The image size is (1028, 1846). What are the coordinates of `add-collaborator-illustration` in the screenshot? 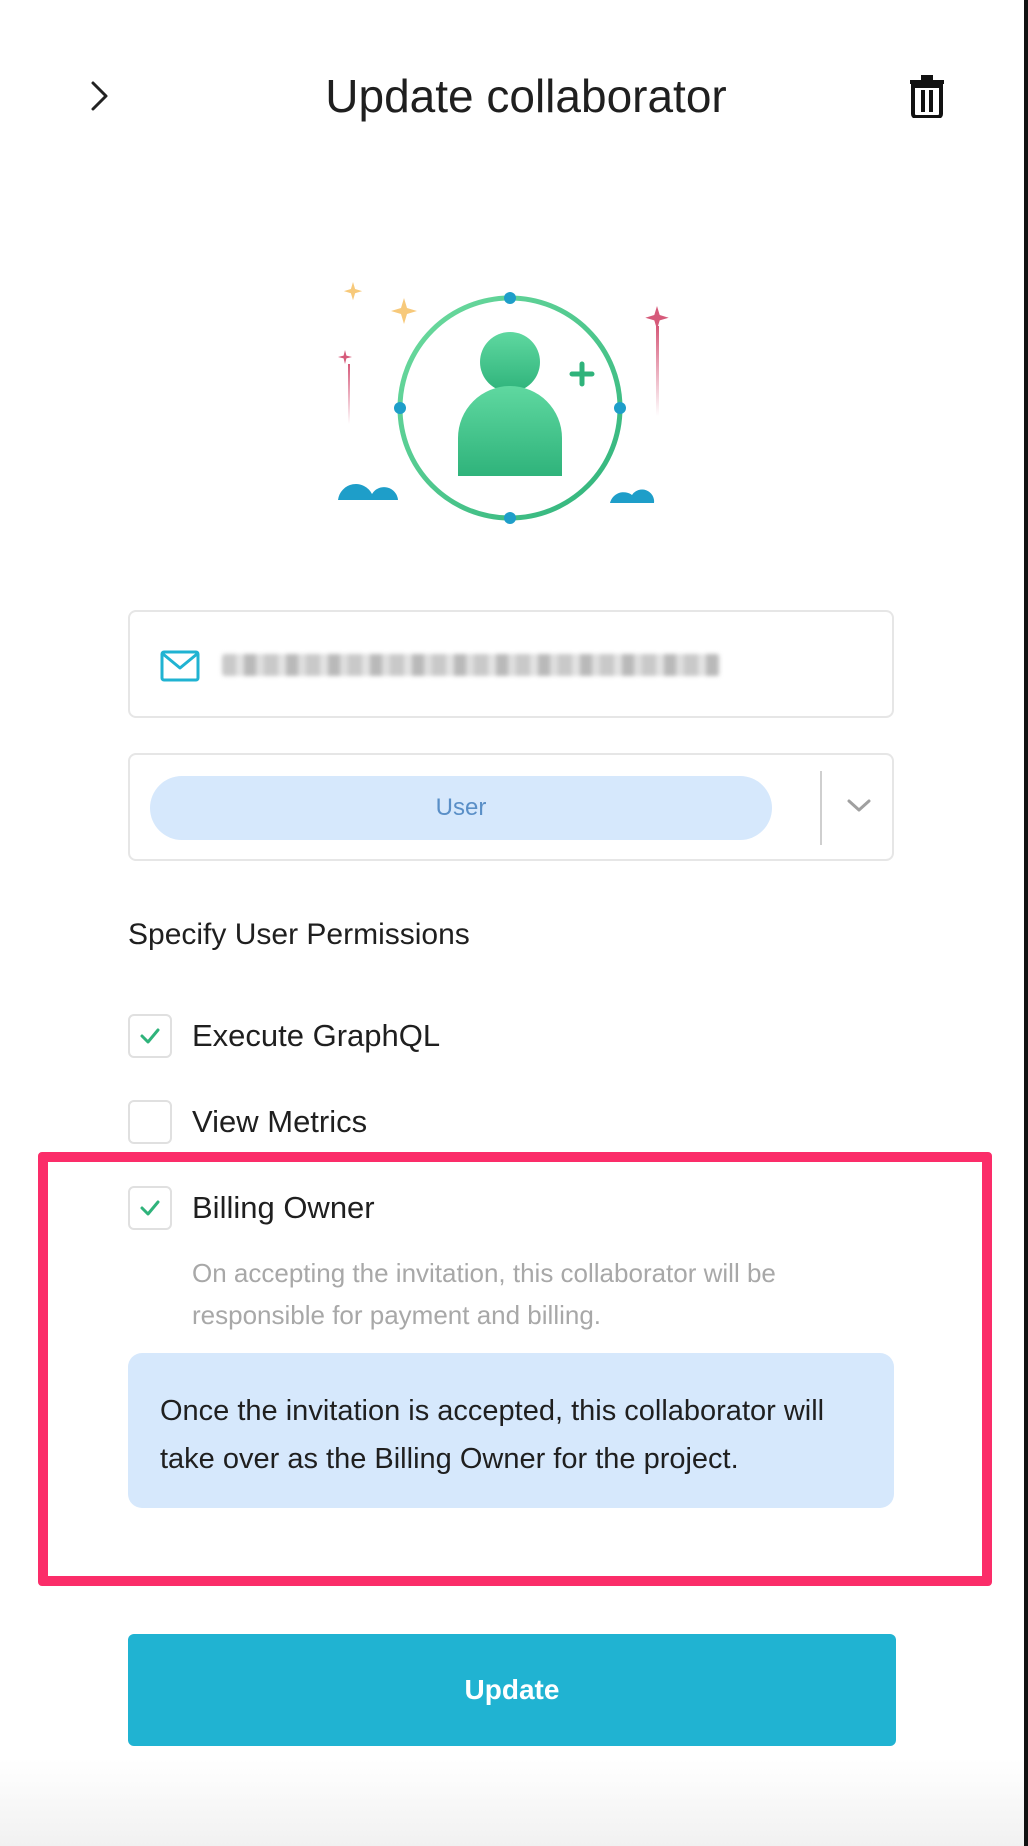 It's located at (510, 405).